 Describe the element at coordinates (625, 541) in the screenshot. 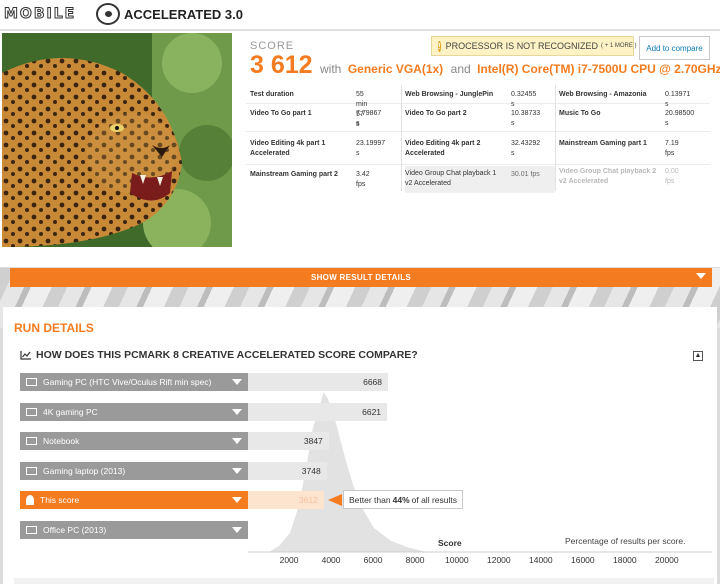

I see `distribution-note: Percentage of results per score.` at that location.